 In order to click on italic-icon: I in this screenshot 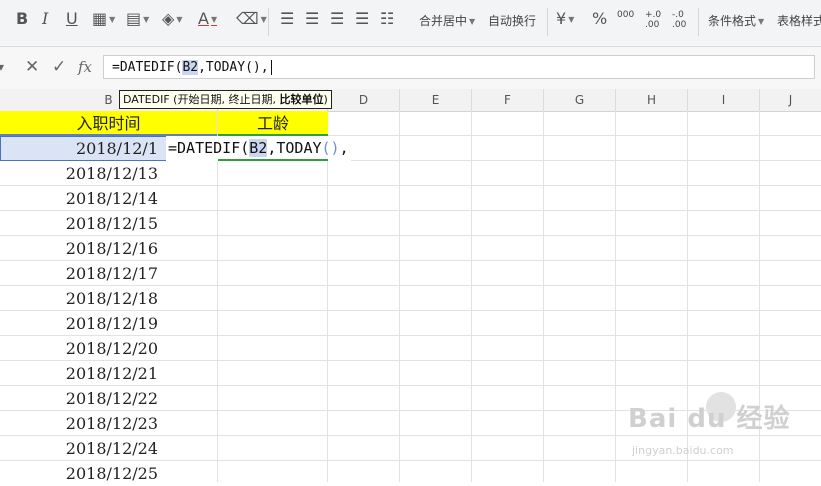, I will do `click(45, 19)`.